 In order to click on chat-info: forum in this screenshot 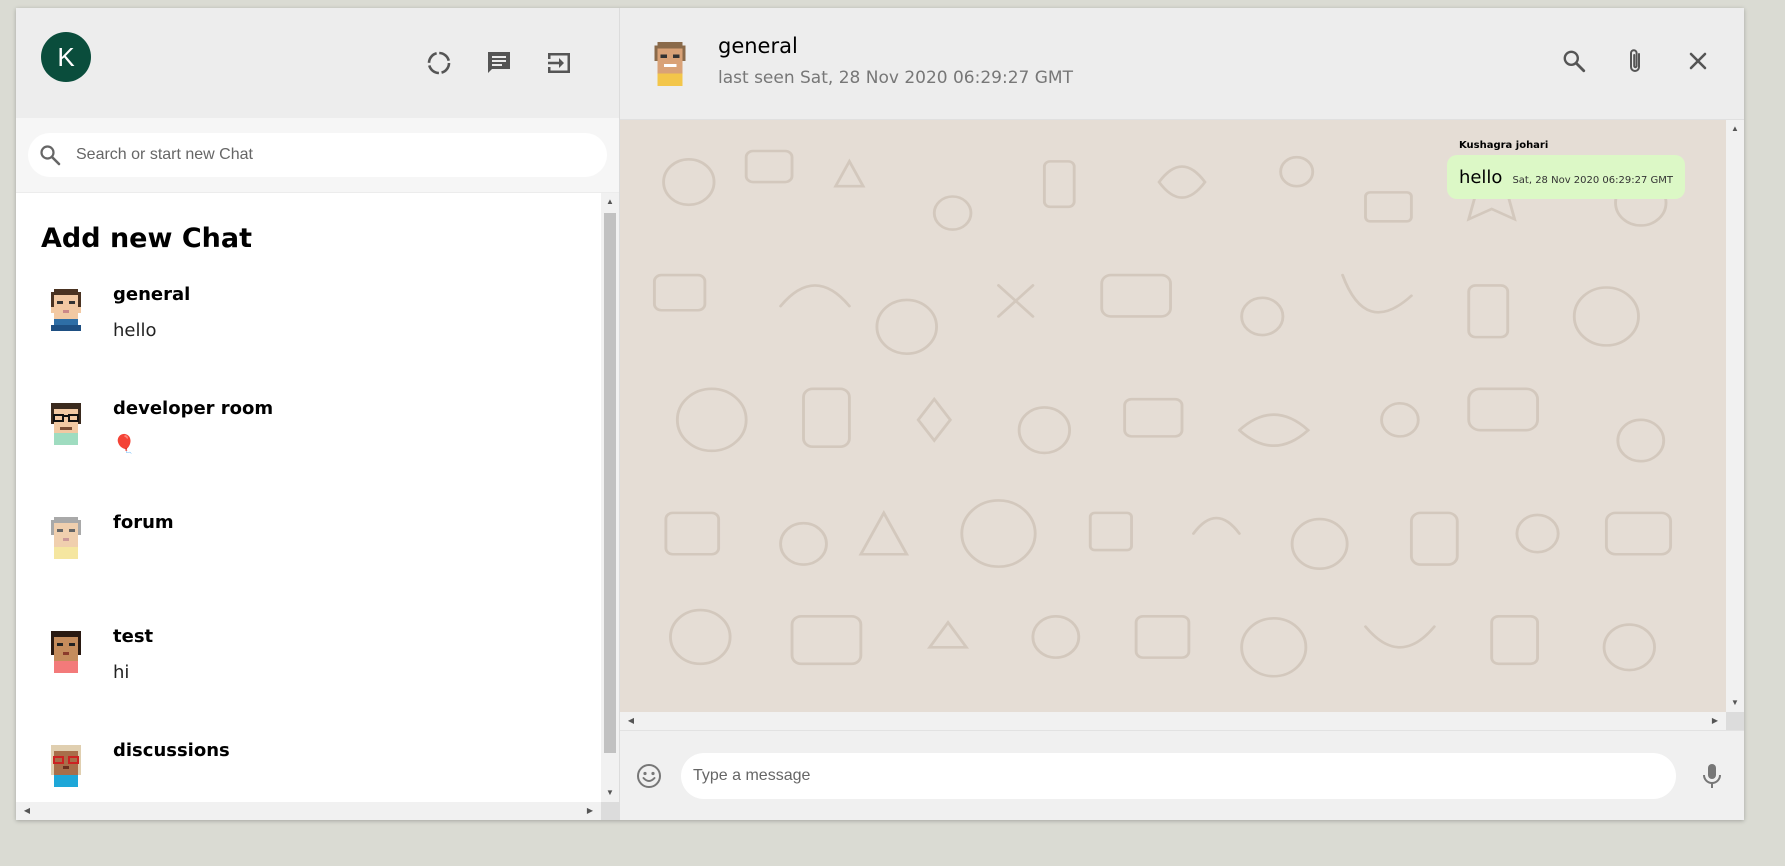, I will do `click(143, 569)`.